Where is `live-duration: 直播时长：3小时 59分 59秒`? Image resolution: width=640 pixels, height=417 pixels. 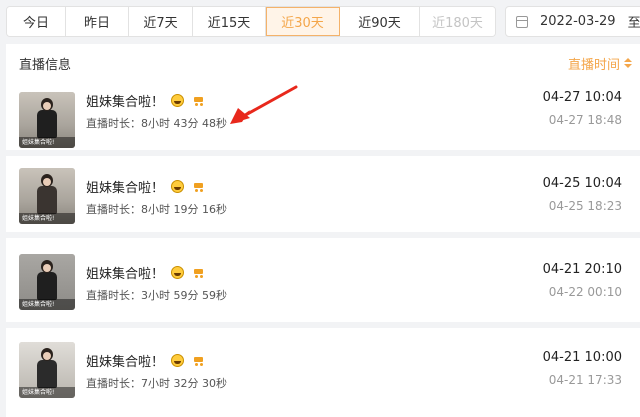
live-duration: 直播时长：3小时 59分 59秒 is located at coordinates (156, 295).